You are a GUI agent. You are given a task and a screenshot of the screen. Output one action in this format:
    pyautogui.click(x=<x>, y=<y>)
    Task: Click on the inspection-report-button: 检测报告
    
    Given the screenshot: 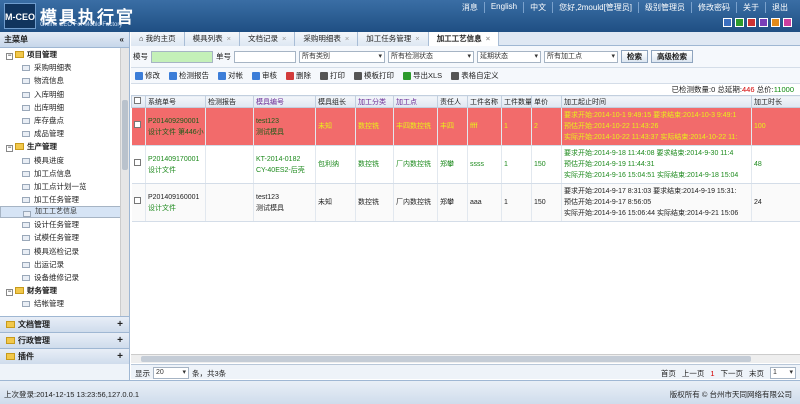 What is the action you would take?
    pyautogui.click(x=189, y=75)
    